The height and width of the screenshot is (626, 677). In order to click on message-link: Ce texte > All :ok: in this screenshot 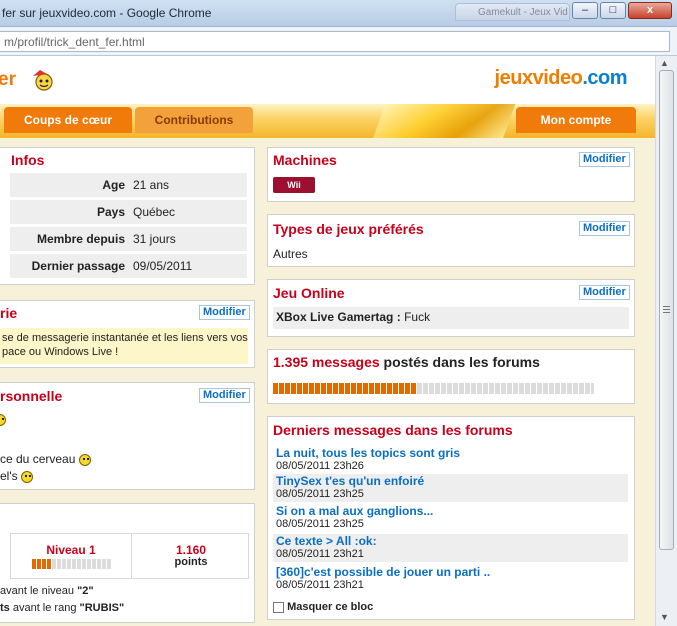, I will do `click(326, 541)`.